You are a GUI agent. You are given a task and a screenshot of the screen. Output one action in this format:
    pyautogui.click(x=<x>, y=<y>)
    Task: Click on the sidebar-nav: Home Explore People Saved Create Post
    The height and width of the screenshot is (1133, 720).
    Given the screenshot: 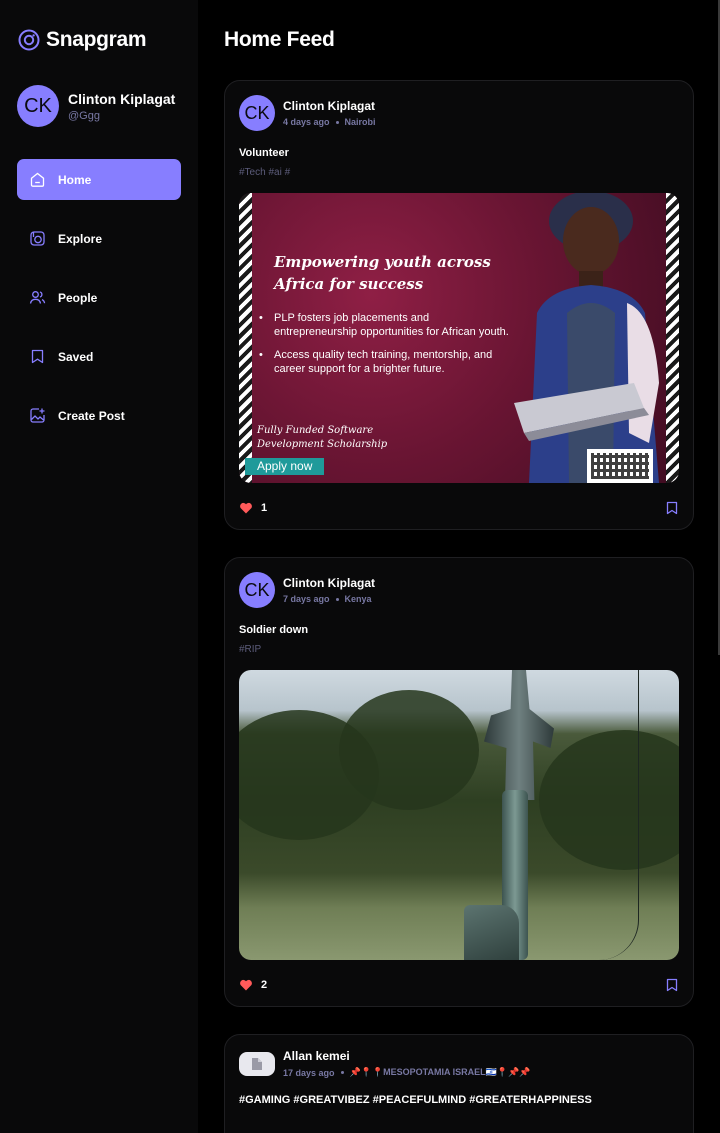 What is the action you would take?
    pyautogui.click(x=99, y=297)
    